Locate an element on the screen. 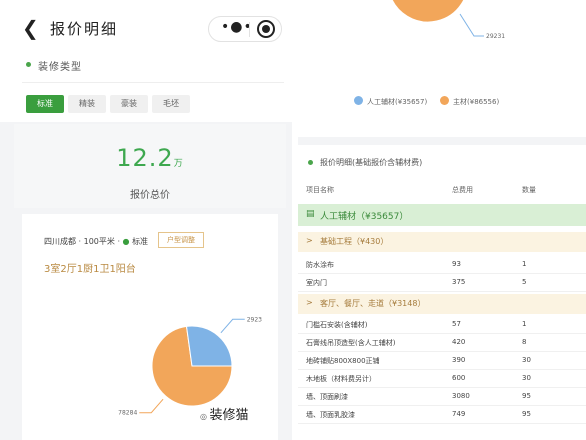  header-cost: 总费用 is located at coordinates (462, 190).